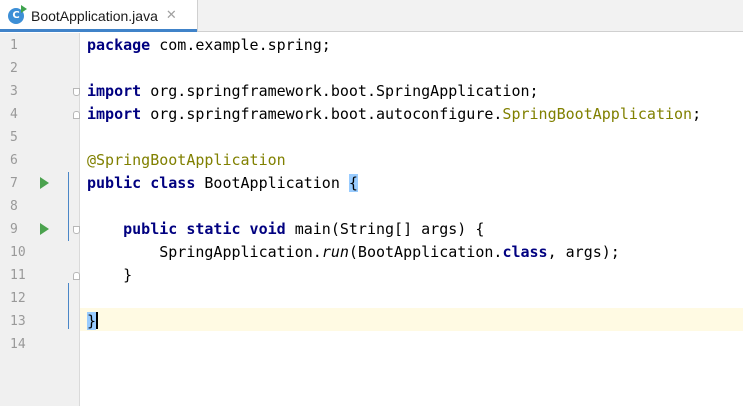  Describe the element at coordinates (411, 319) in the screenshot. I see `current-line-highlight` at that location.